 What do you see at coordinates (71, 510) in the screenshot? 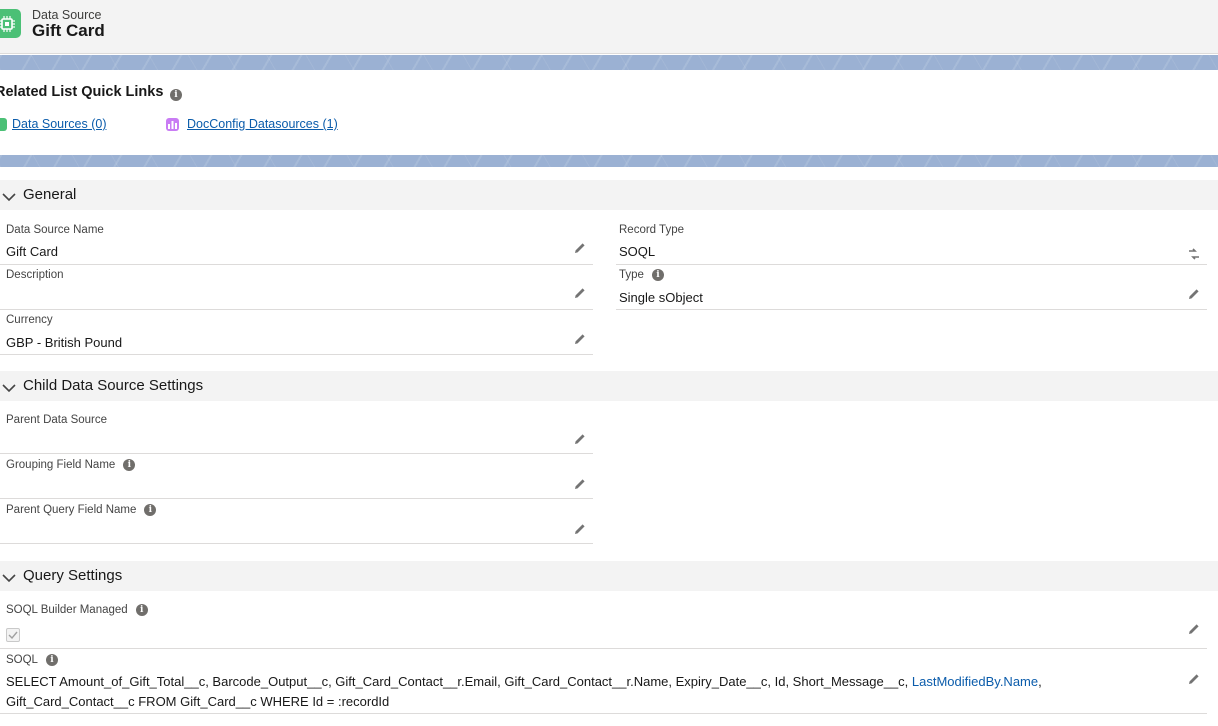
I see `field-label: Parent Query Field Name` at bounding box center [71, 510].